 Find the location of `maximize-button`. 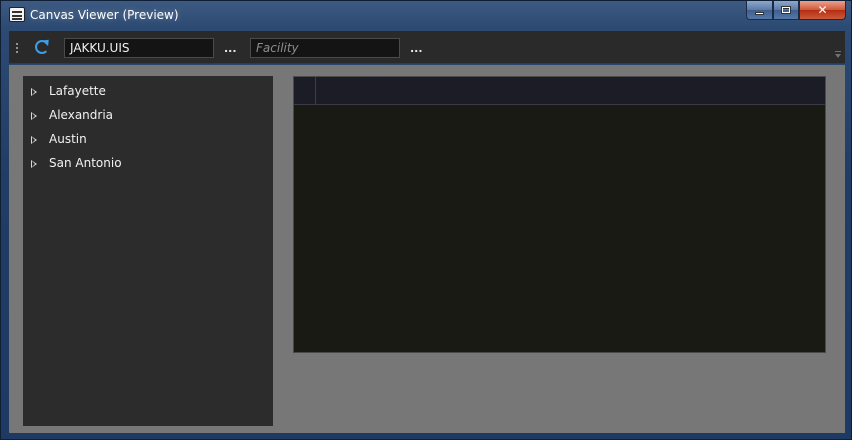

maximize-button is located at coordinates (786, 10).